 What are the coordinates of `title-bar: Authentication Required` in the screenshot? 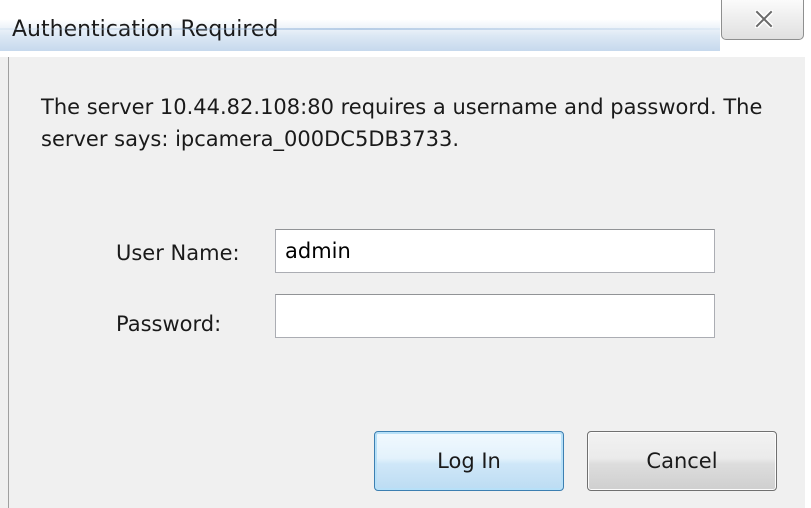 It's located at (405, 28).